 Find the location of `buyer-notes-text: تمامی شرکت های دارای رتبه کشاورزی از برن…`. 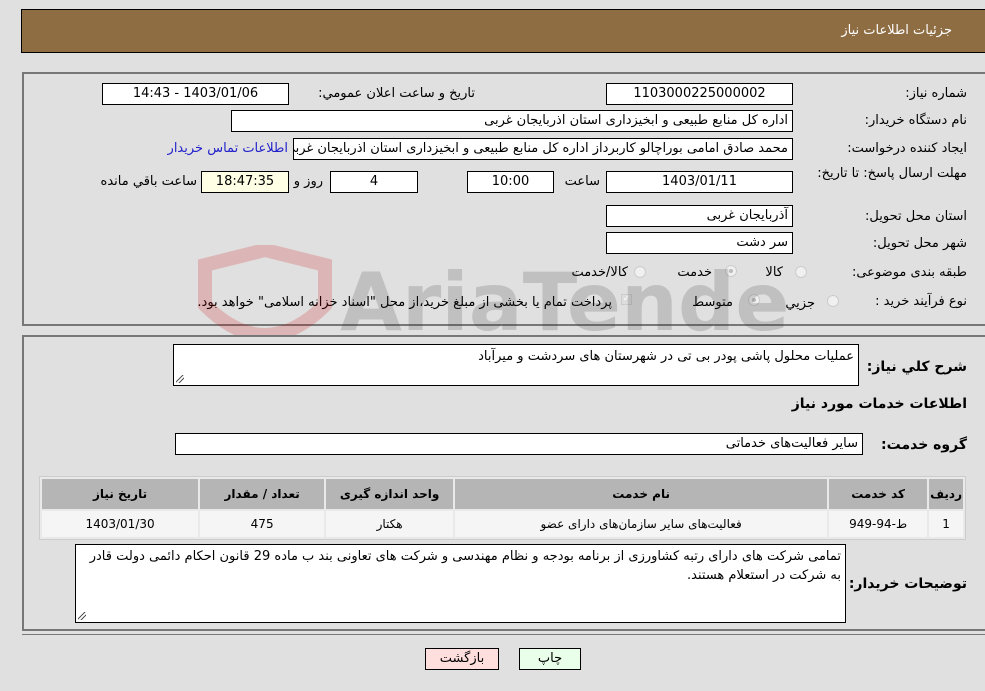

buyer-notes-text: تمامی شرکت های دارای رتبه کشاورزی از برن… is located at coordinates (465, 566).